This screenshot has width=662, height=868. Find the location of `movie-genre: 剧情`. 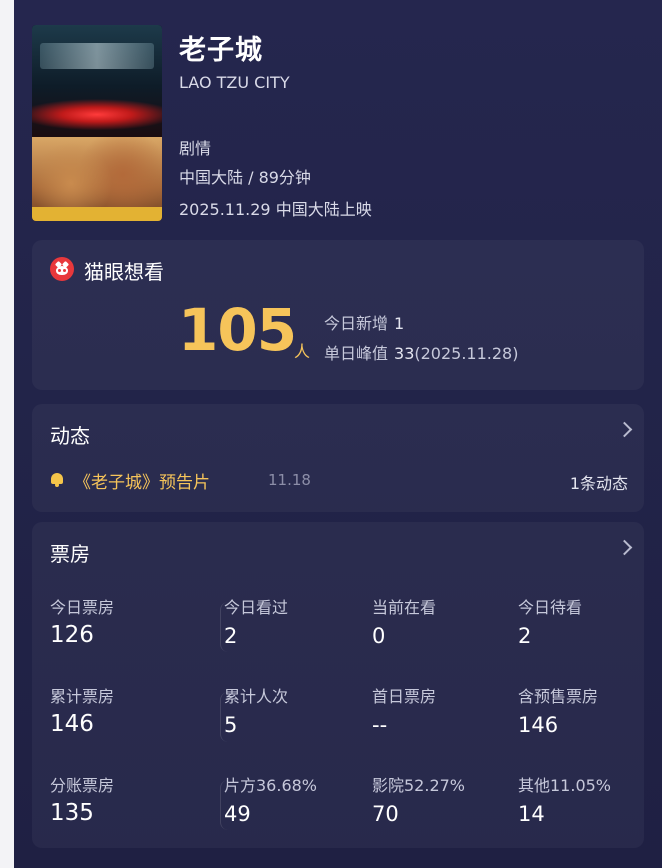

movie-genre: 剧情 is located at coordinates (195, 148).